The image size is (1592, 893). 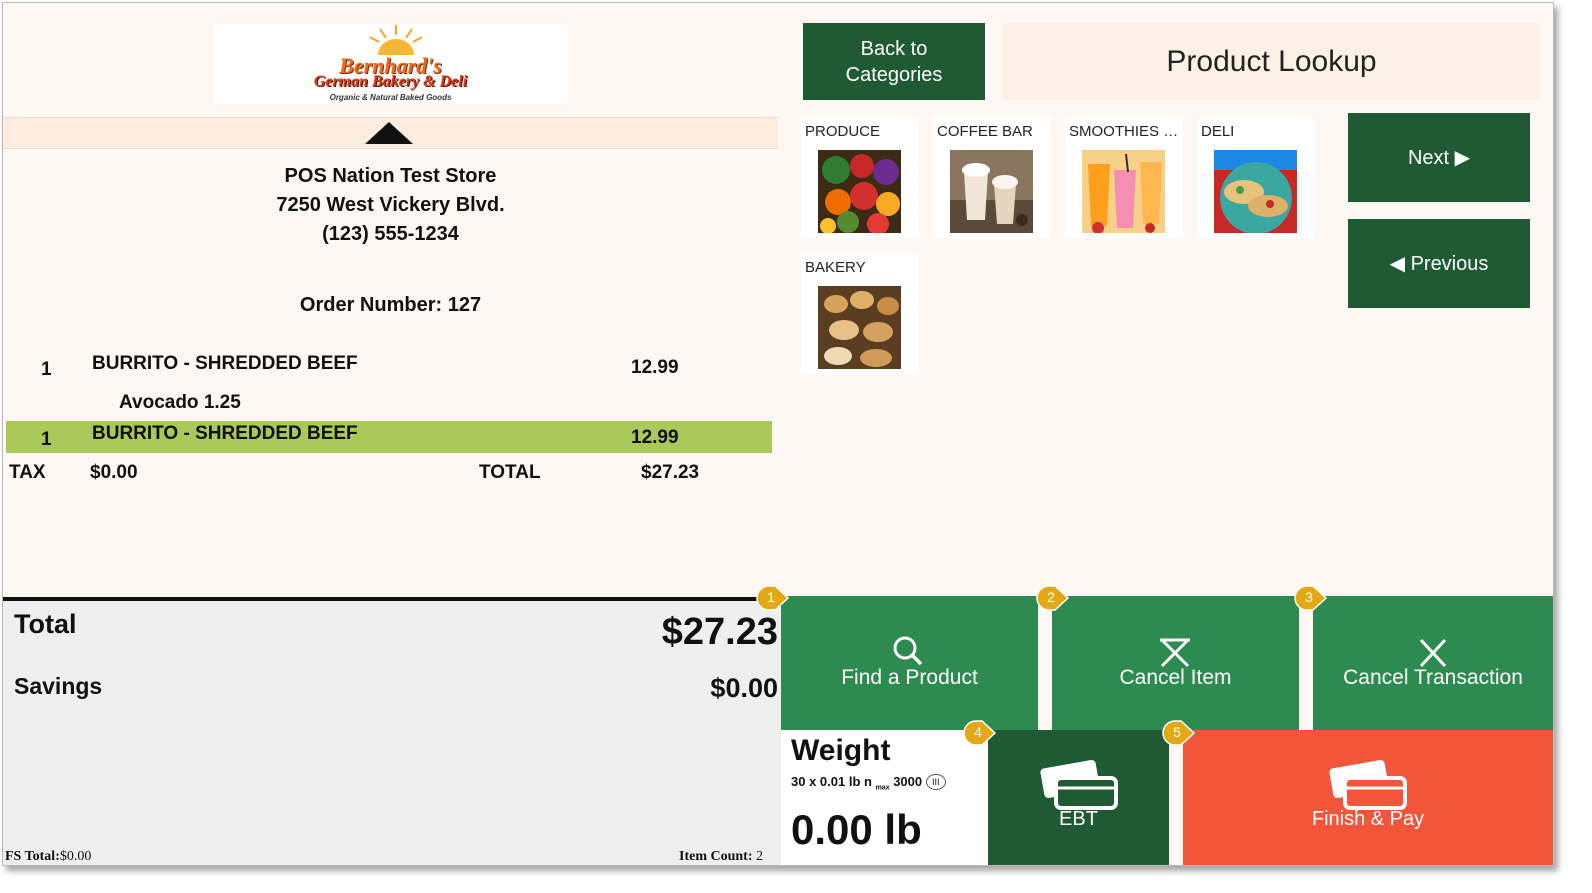 What do you see at coordinates (985, 131) in the screenshot?
I see `category-label: COFFEE BAR` at bounding box center [985, 131].